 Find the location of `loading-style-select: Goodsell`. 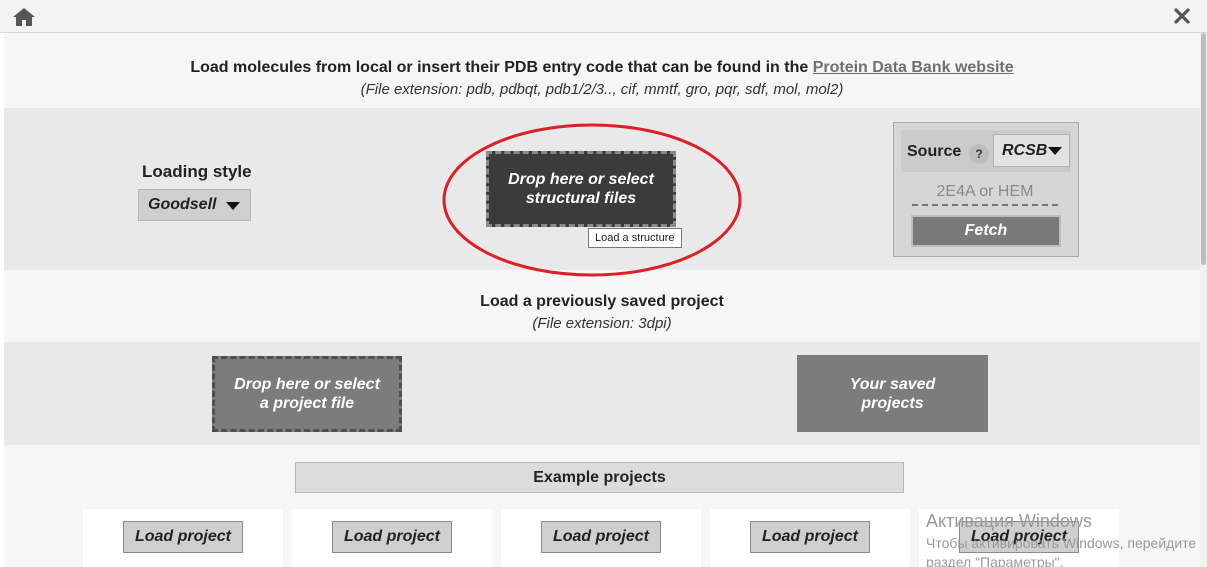

loading-style-select: Goodsell is located at coordinates (194, 205).